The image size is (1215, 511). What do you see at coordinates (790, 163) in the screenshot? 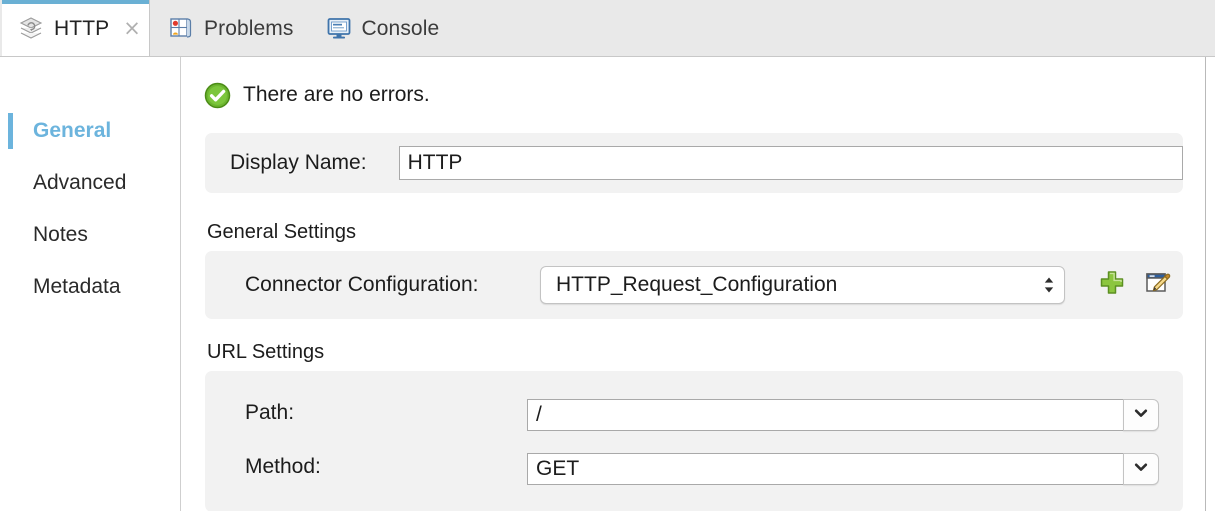
I see `display-name-input` at bounding box center [790, 163].